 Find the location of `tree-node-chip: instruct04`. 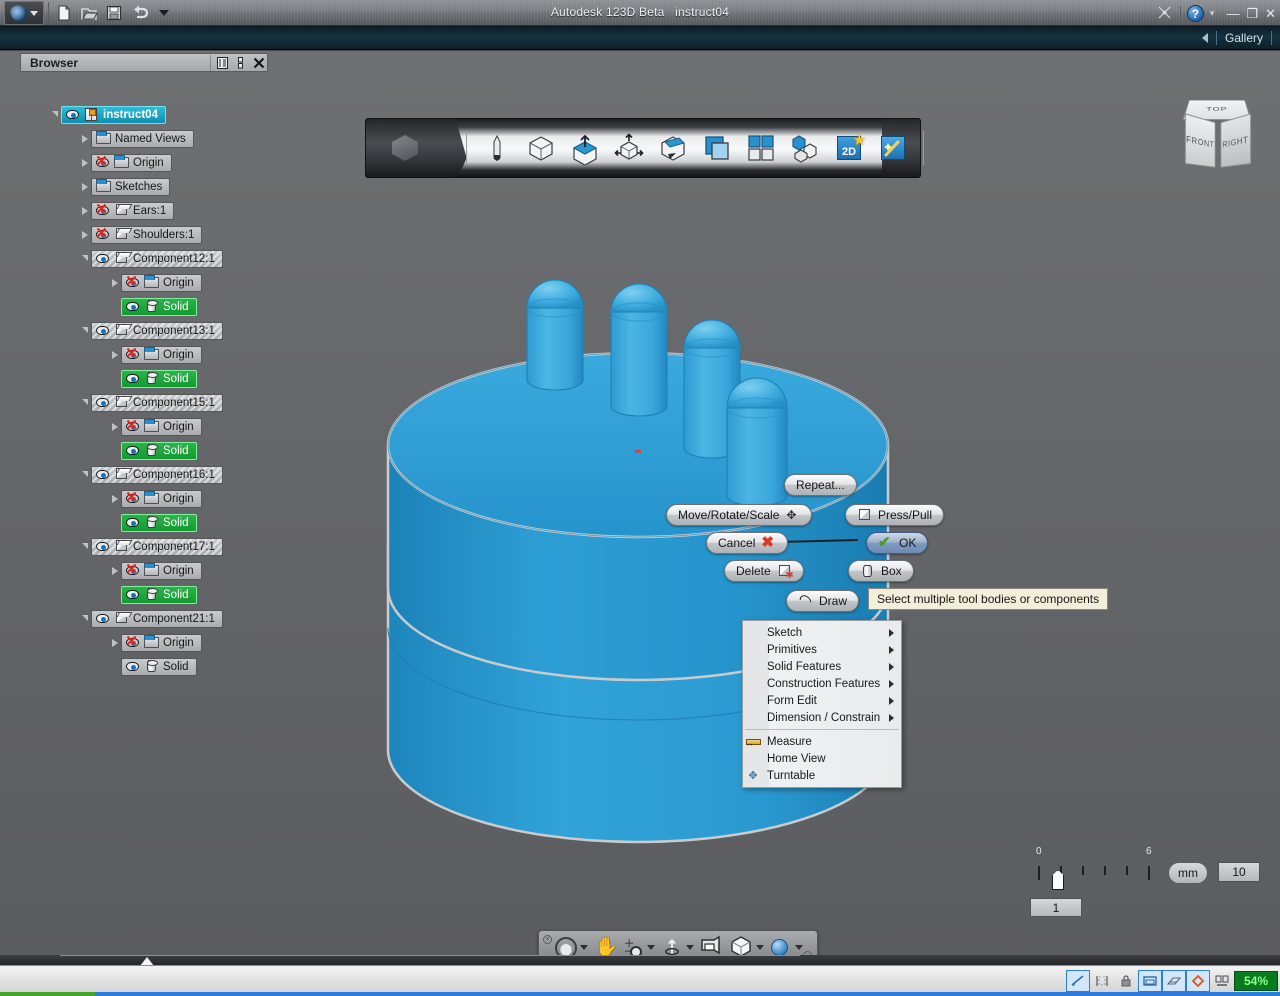

tree-node-chip: instruct04 is located at coordinates (113, 114).